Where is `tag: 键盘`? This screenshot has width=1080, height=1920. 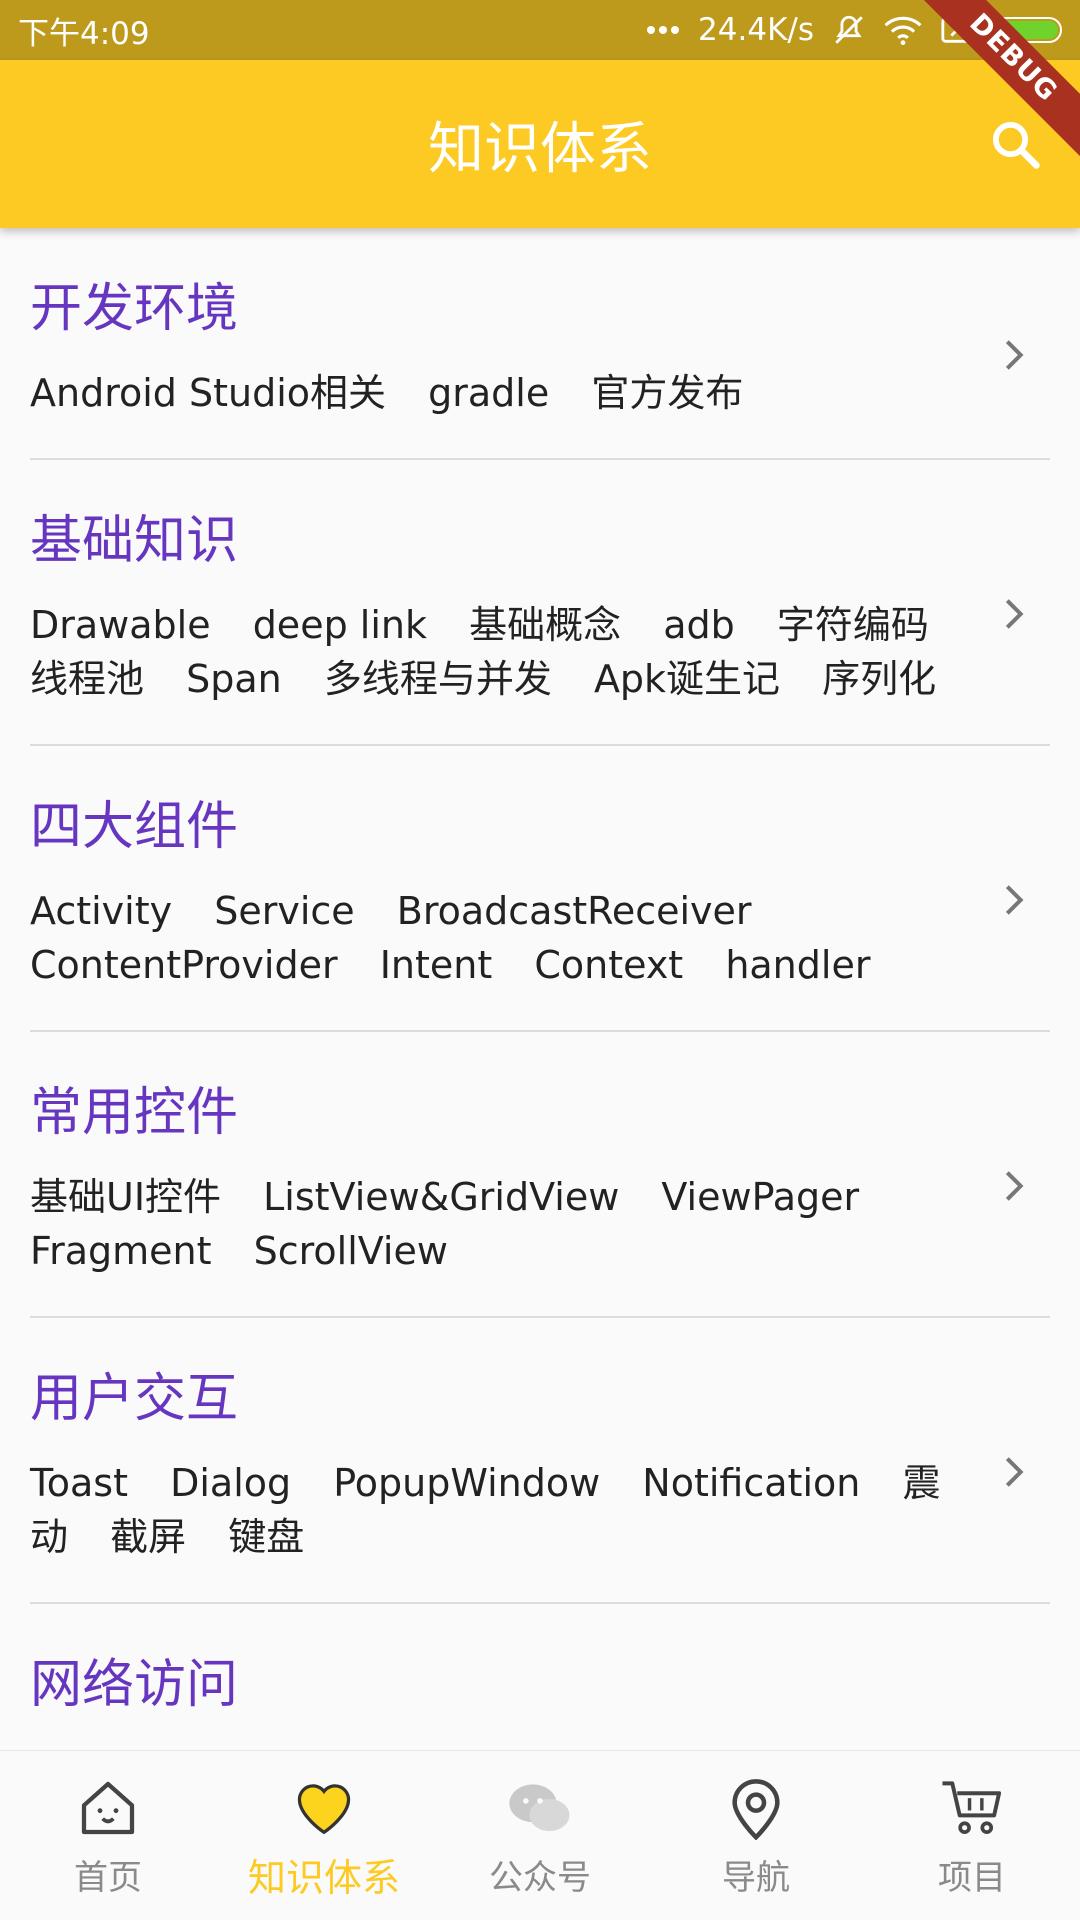 tag: 键盘 is located at coordinates (266, 1537).